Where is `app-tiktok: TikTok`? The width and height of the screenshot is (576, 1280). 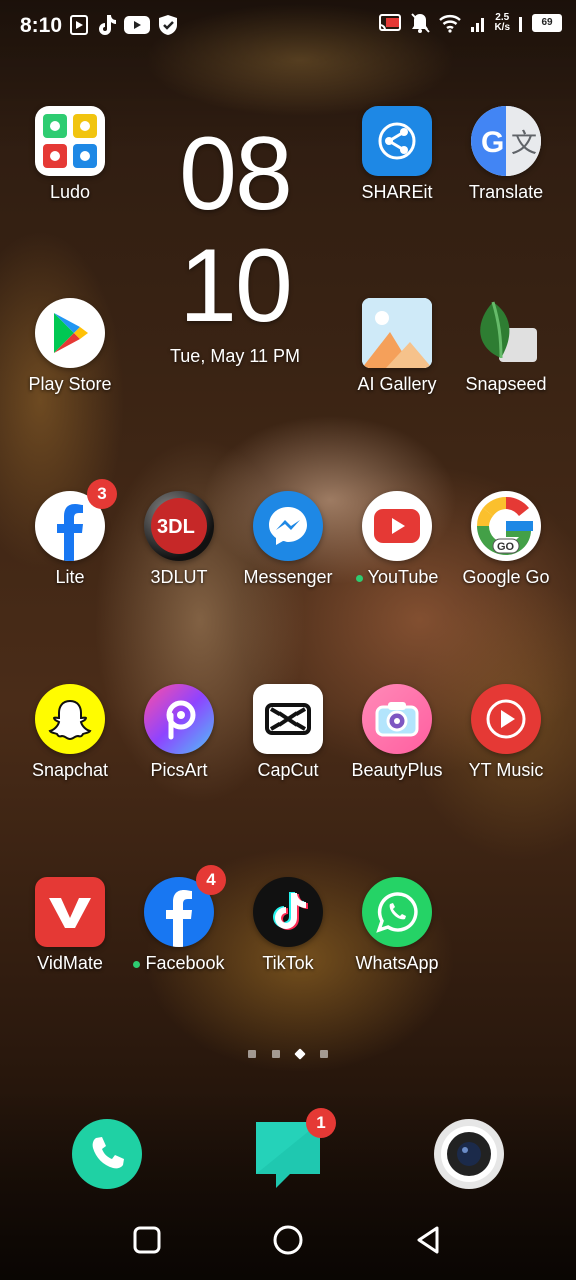
app-tiktok: TikTok is located at coordinates (288, 925).